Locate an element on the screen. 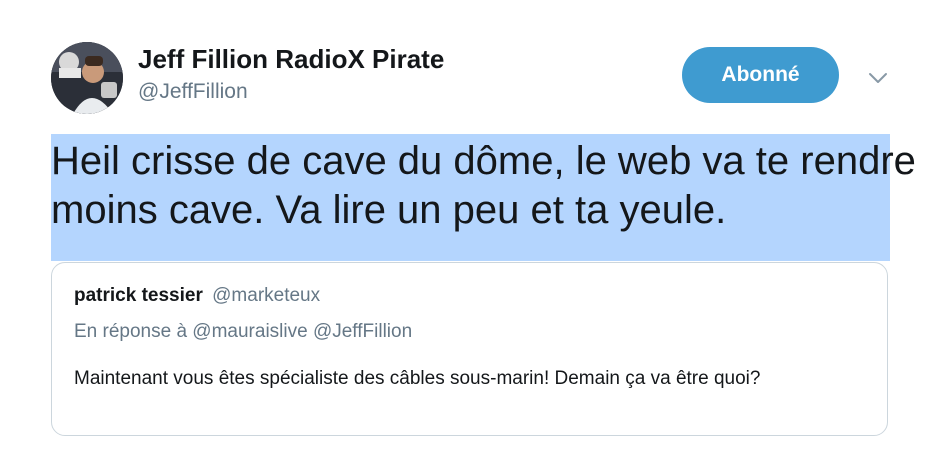  profile-photo-icon is located at coordinates (87, 78).